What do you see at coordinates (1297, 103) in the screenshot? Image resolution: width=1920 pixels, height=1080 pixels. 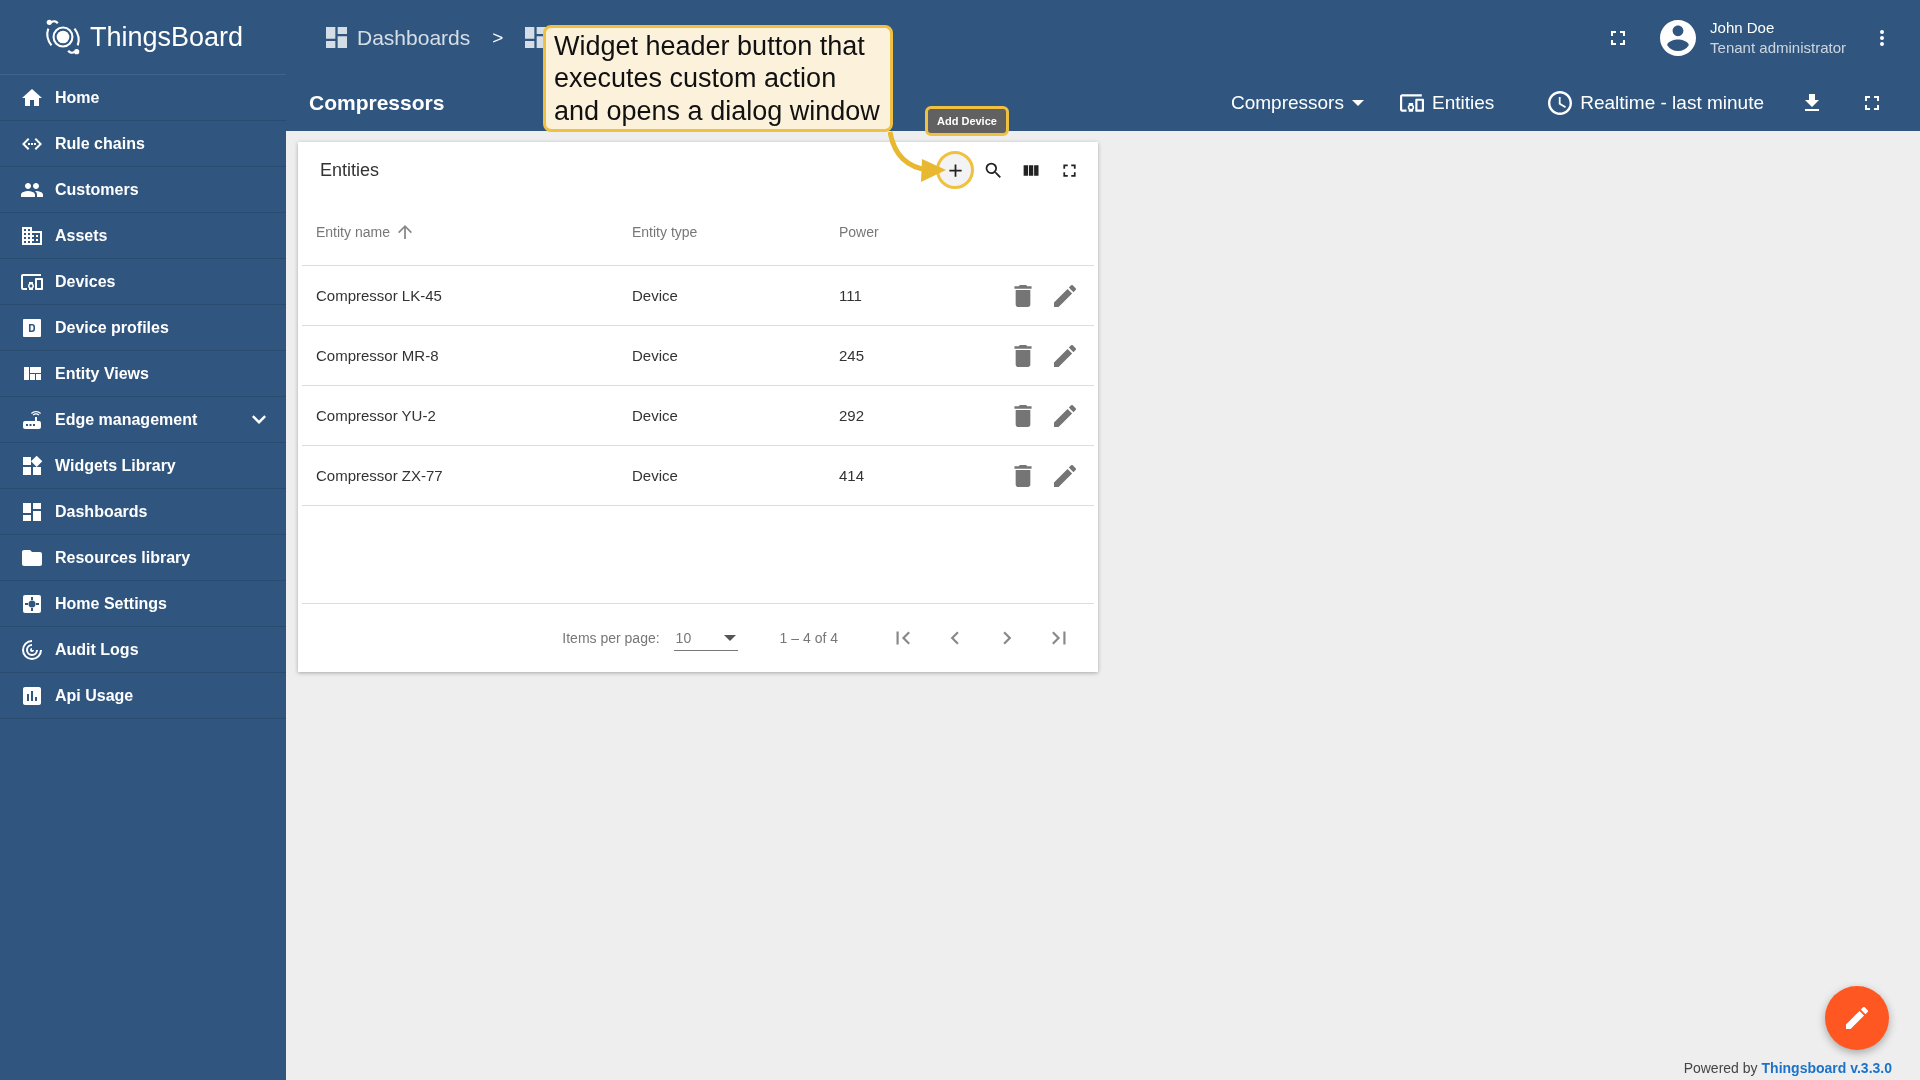 I see `state-select: Compressors` at bounding box center [1297, 103].